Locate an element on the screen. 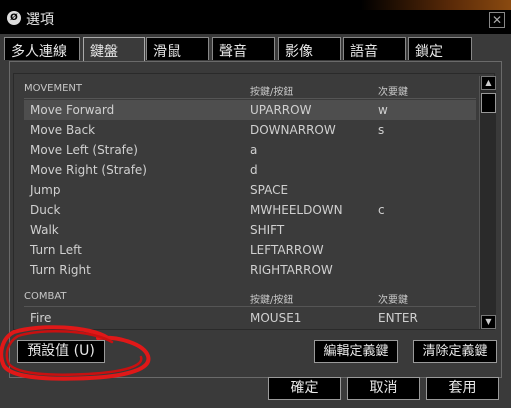 This screenshot has height=408, width=511. key-value: a is located at coordinates (254, 150).